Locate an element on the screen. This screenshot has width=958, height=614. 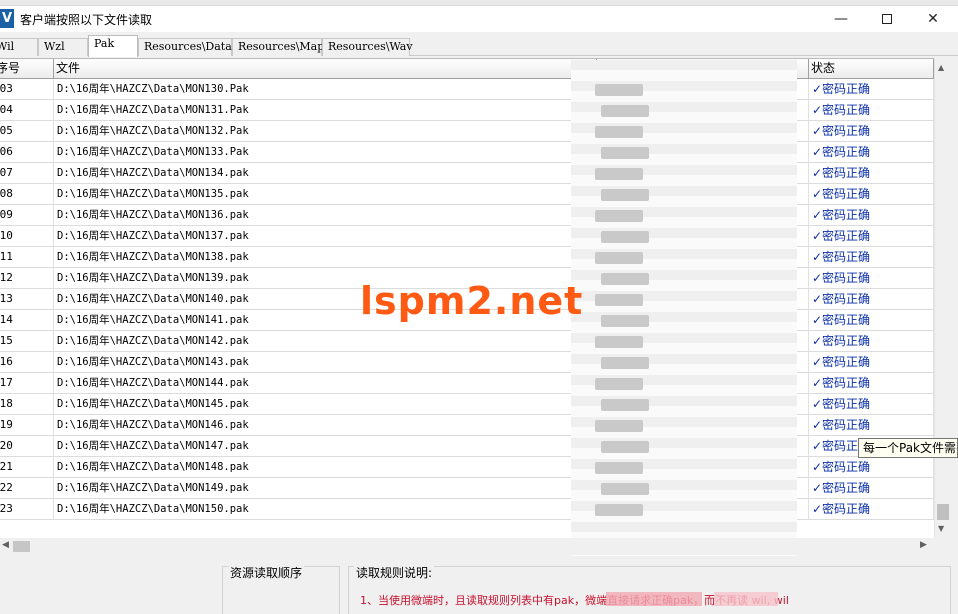
row-file-path: D:\16周年\HAZCZ\Data\MON135.pak is located at coordinates (325, 194).